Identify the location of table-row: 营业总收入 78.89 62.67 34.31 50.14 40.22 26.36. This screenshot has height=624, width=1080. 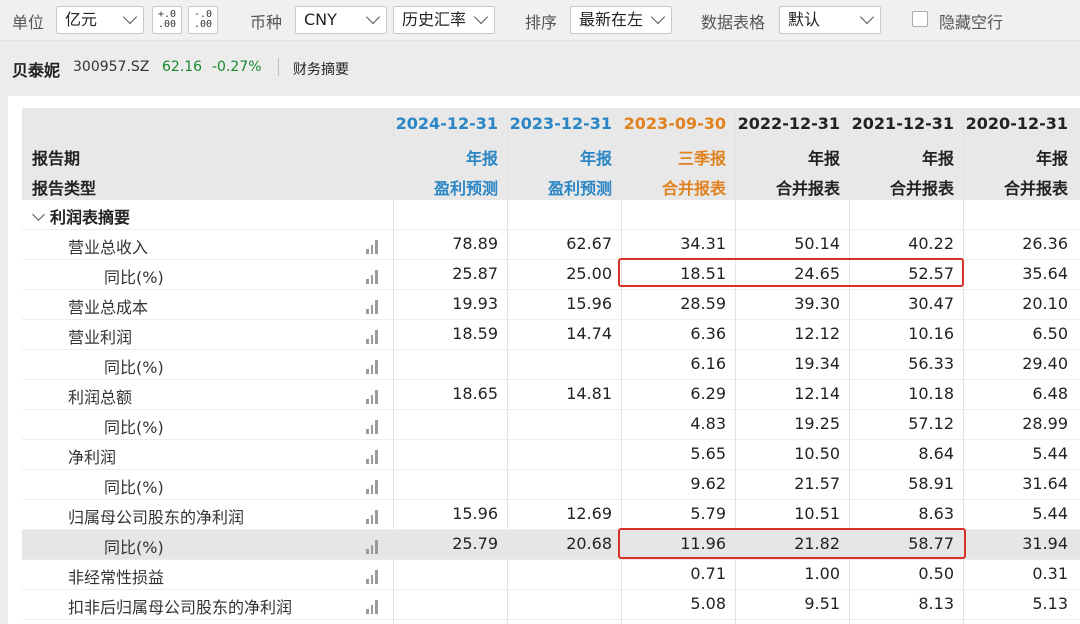
(551, 245).